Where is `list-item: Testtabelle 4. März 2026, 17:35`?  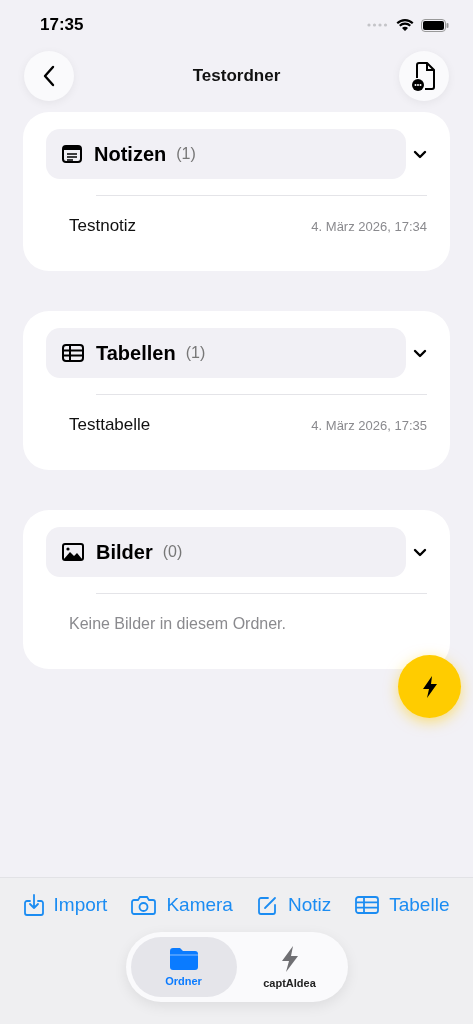 list-item: Testtabelle 4. März 2026, 17:35 is located at coordinates (236, 425).